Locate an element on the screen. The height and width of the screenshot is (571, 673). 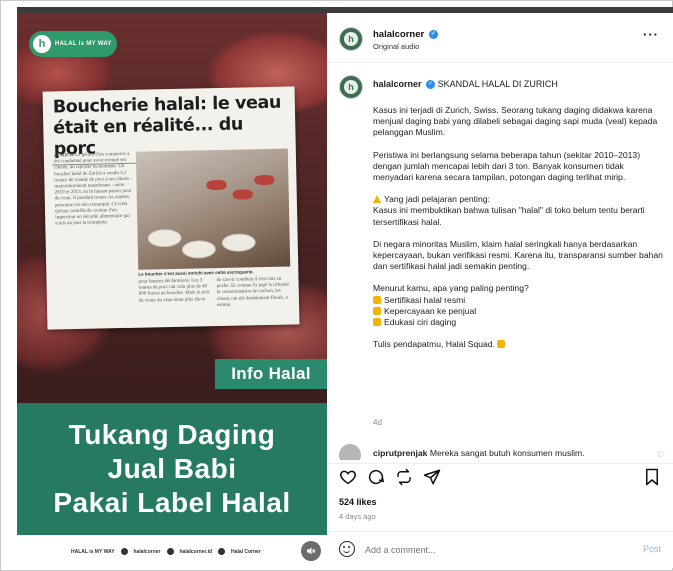
comment-button is located at coordinates (376, 477).